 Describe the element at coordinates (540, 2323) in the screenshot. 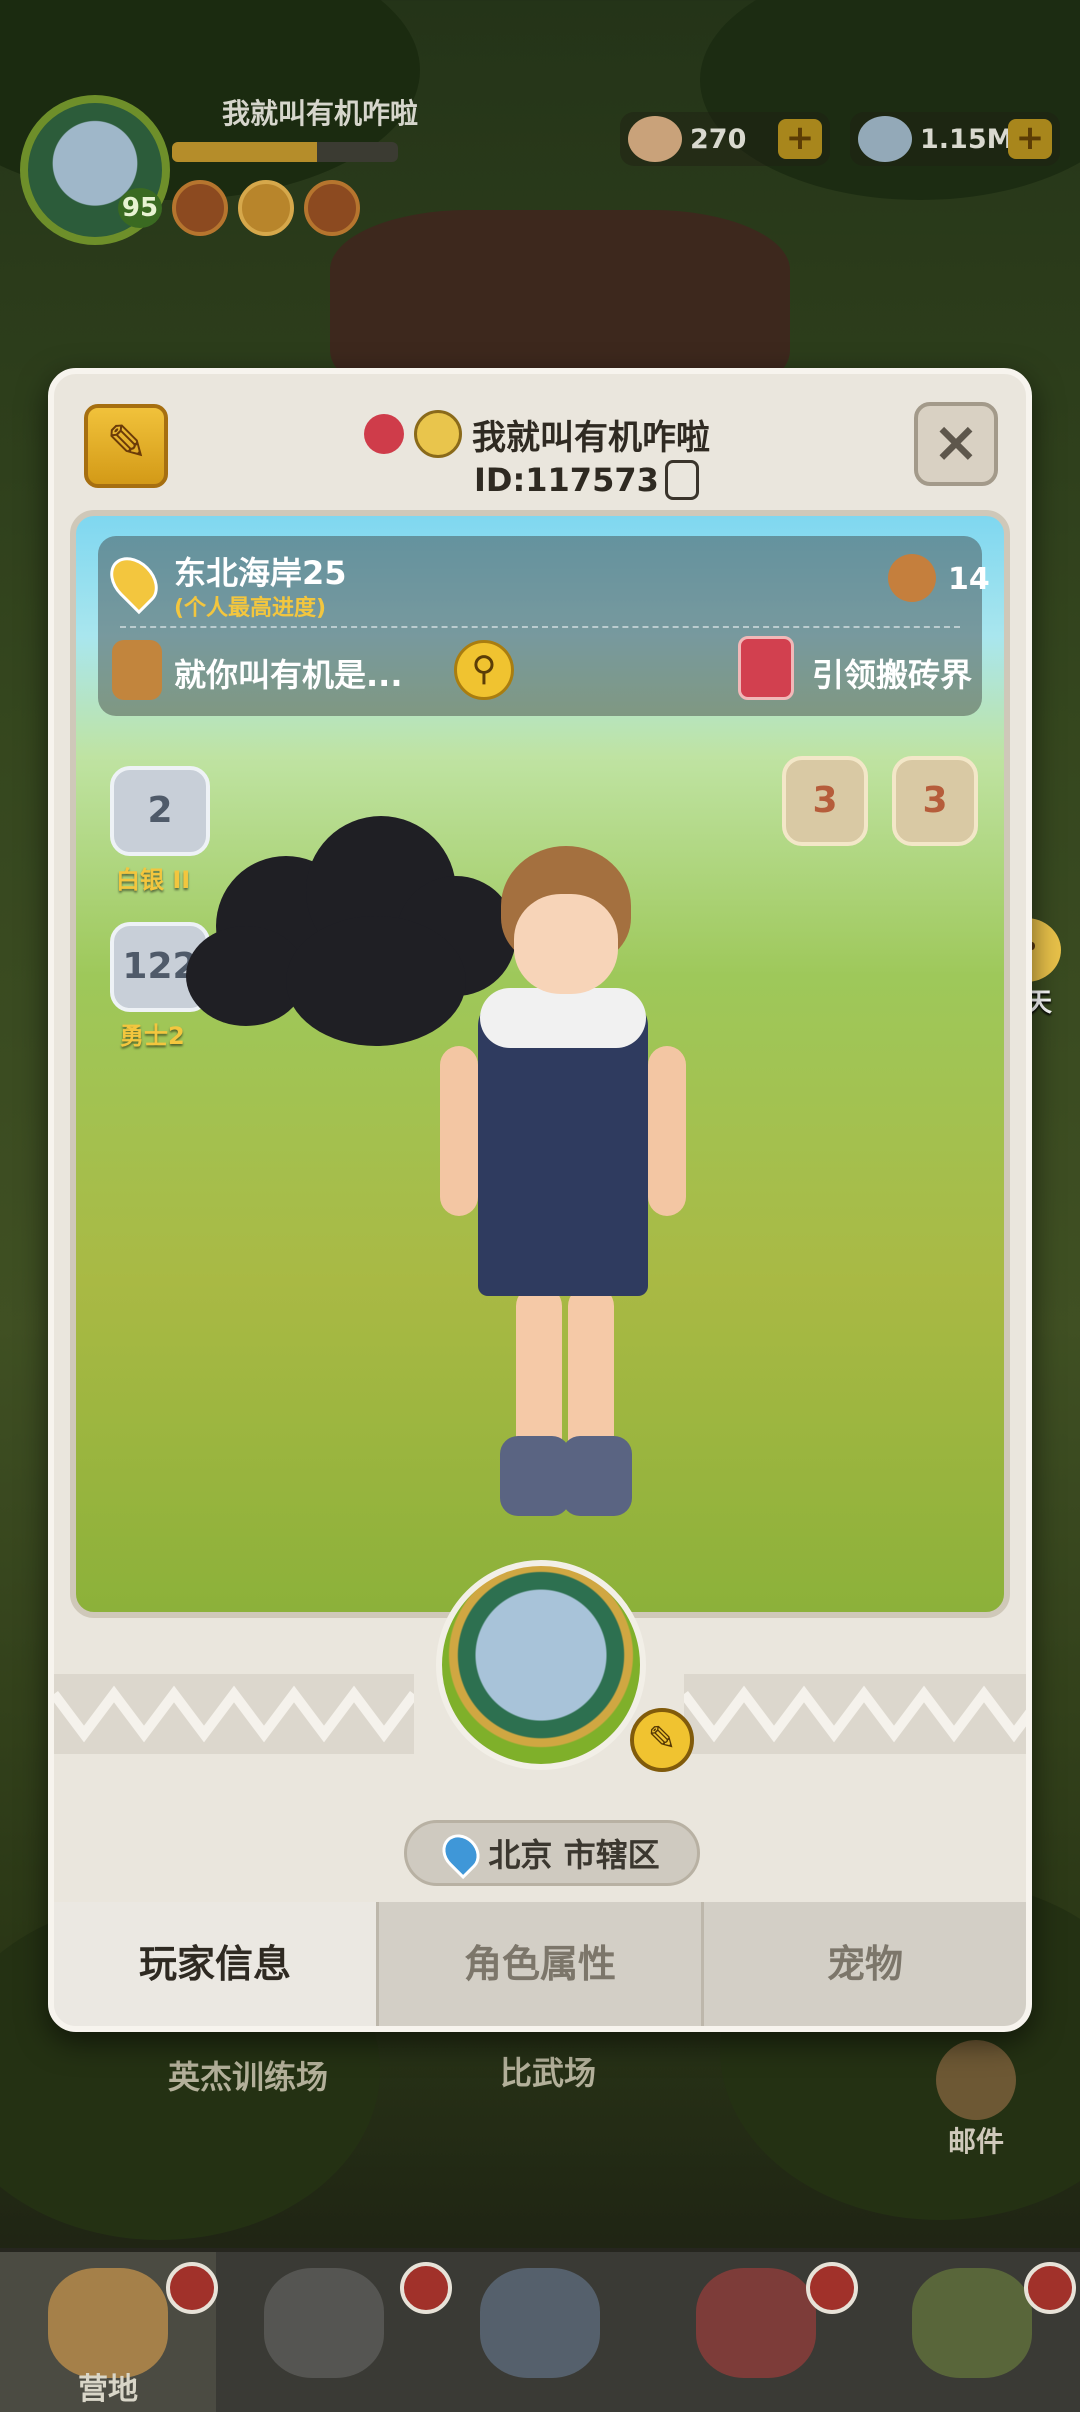

I see `equipment-icon` at that location.